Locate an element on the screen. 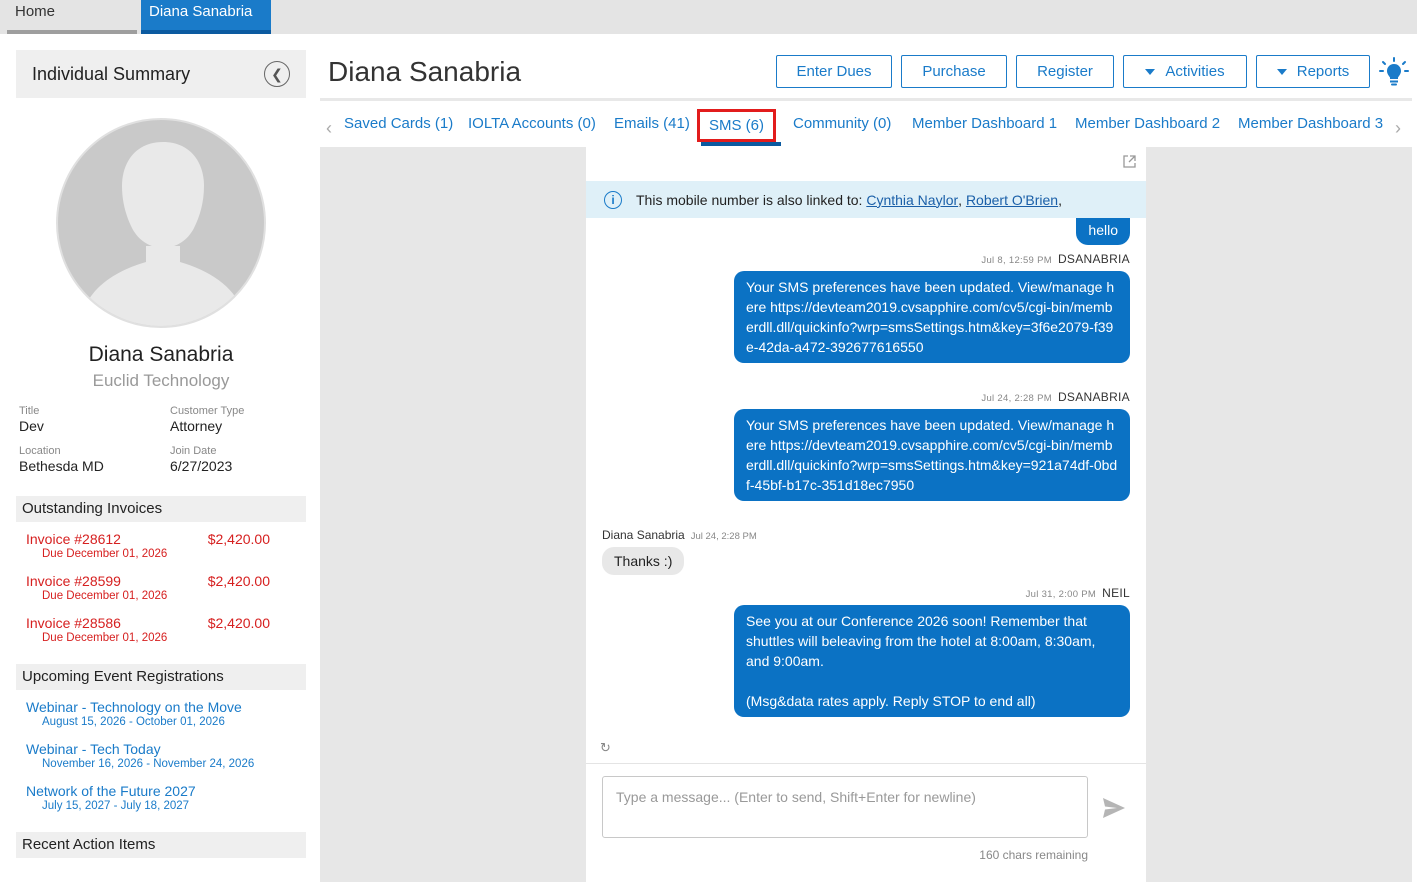  lightbulb-icon is located at coordinates (1394, 72).